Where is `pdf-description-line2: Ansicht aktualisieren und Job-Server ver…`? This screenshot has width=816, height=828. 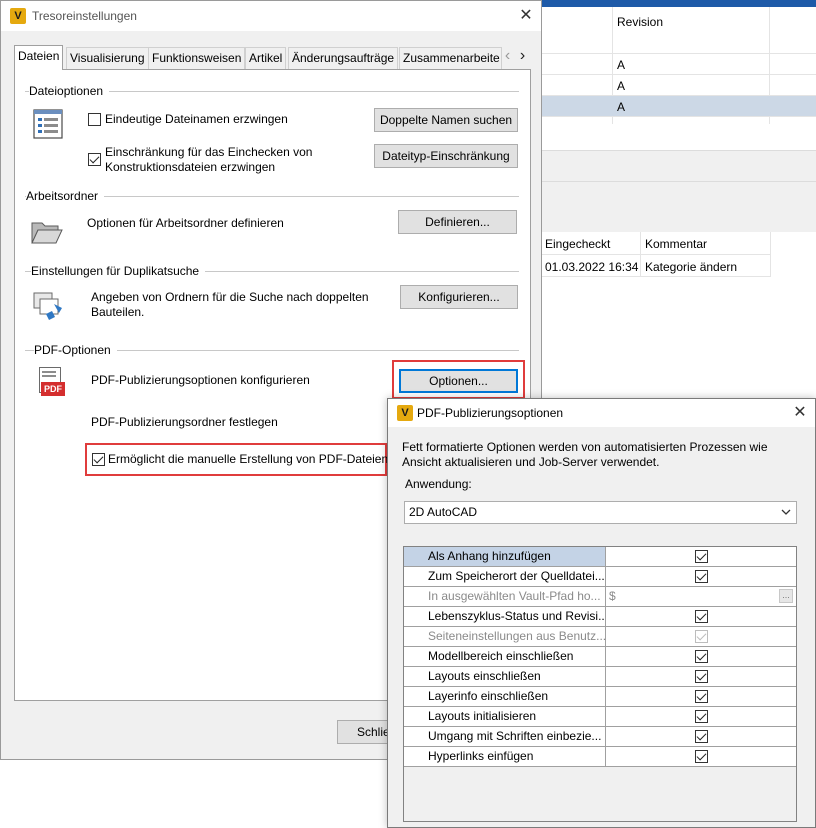 pdf-description-line2: Ansicht aktualisieren und Job-Server ver… is located at coordinates (531, 462).